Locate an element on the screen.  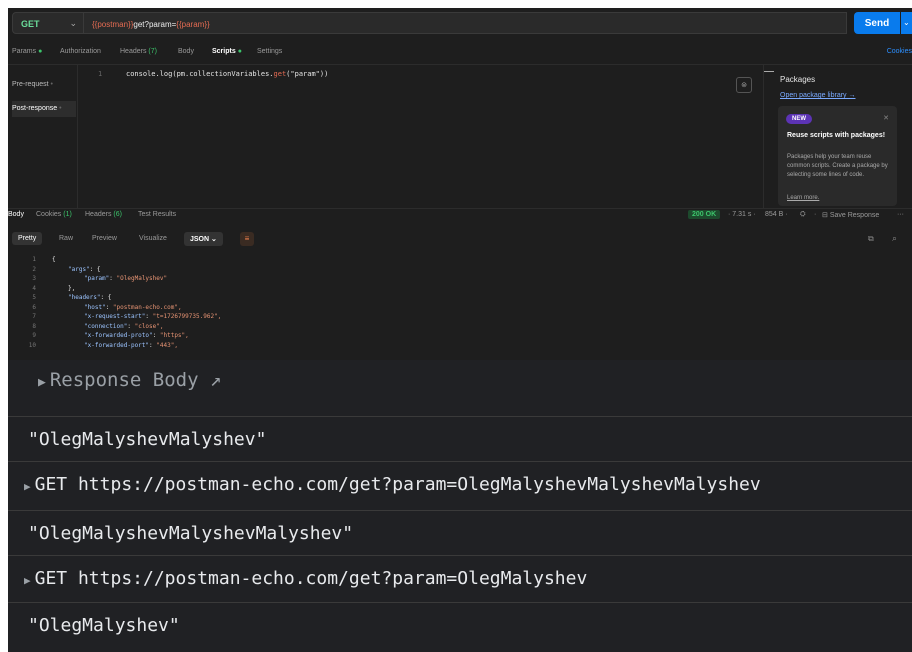
search-icon: ⌕ is located at coordinates (894, 238).